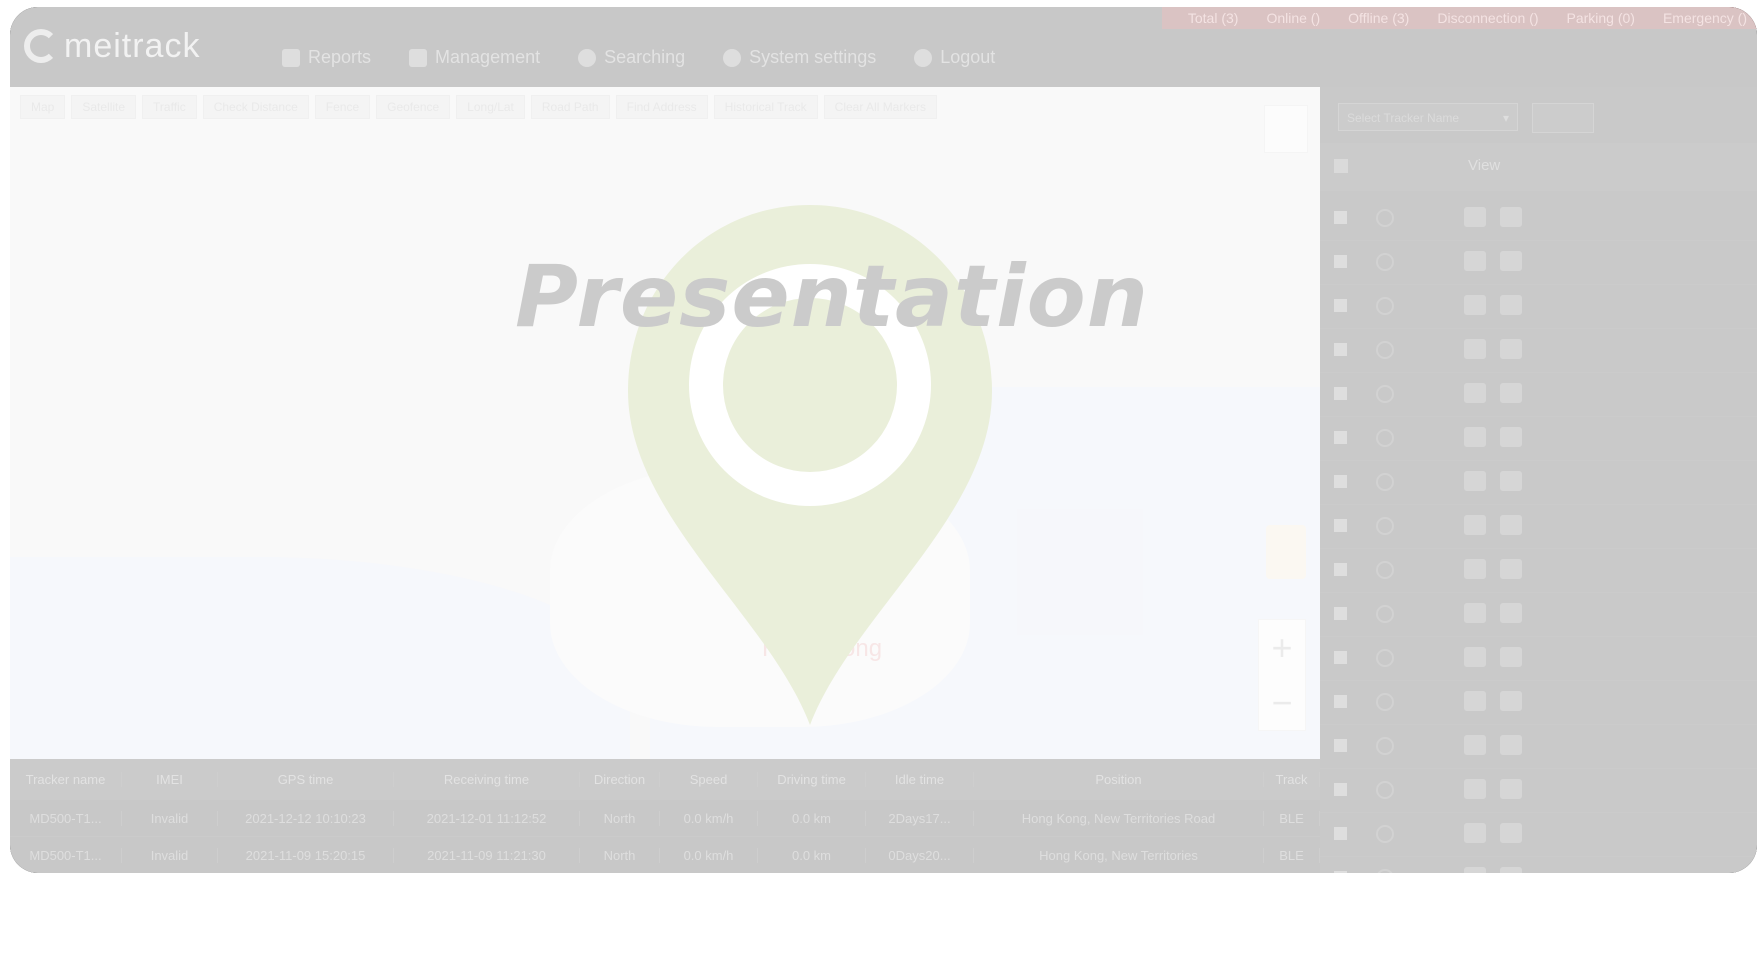  Describe the element at coordinates (1286, 129) in the screenshot. I see `fullscreen-button` at that location.